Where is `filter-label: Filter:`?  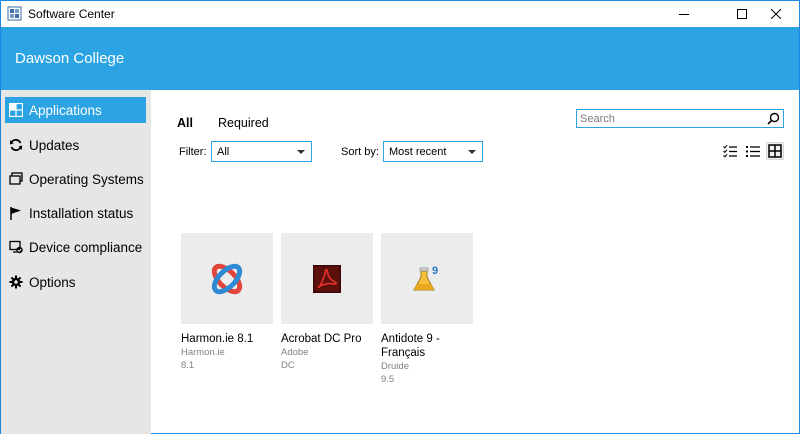 filter-label: Filter: is located at coordinates (193, 152).